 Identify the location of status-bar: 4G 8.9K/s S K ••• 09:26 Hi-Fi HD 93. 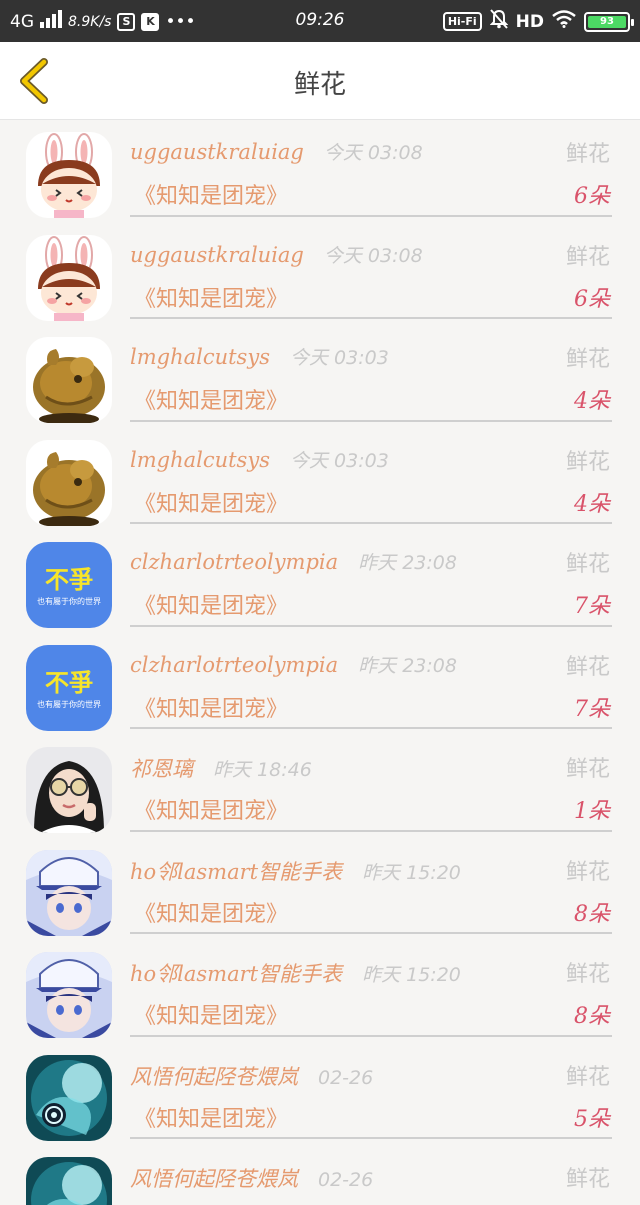
(320, 21).